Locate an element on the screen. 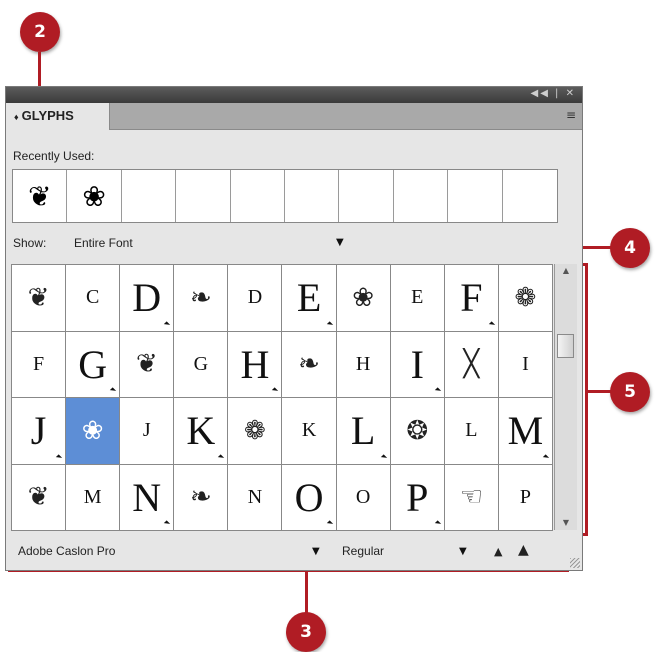  letter-glyph: I is located at coordinates (525, 363).